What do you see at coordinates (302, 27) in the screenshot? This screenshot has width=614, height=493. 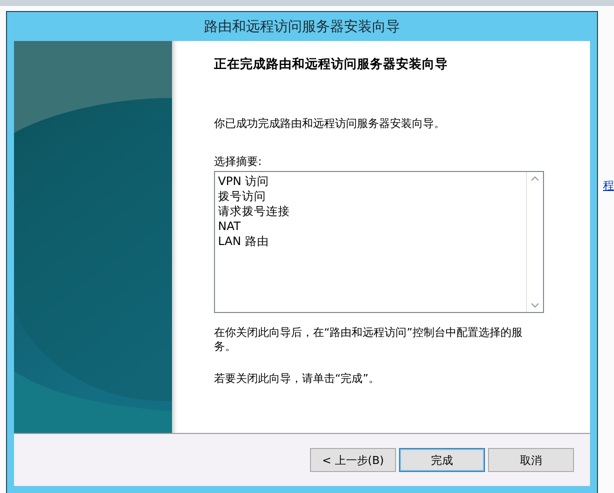 I see `window-title: 路由和远程访问服务器安装向导` at bounding box center [302, 27].